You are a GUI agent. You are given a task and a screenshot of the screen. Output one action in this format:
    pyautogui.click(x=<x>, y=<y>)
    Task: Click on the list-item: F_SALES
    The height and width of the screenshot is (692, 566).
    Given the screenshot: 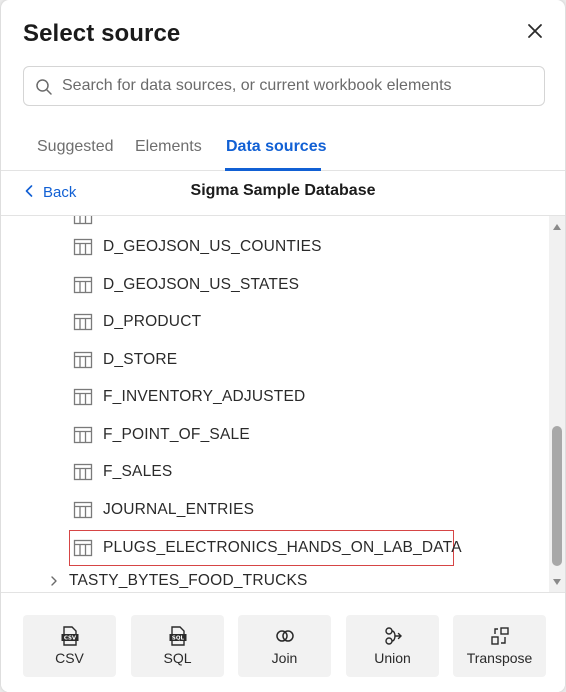 What is the action you would take?
    pyautogui.click(x=122, y=472)
    